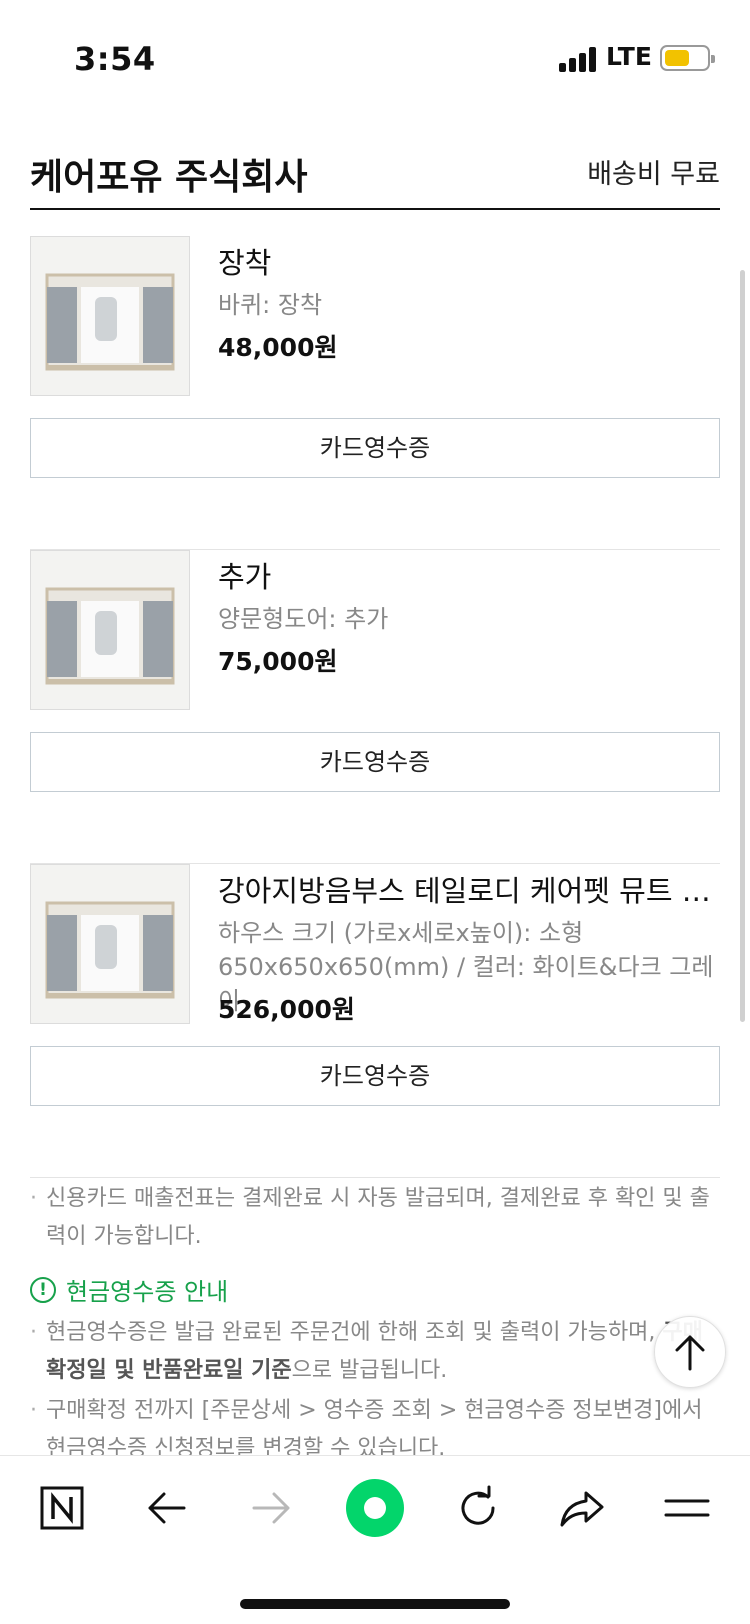  Describe the element at coordinates (677, 58) in the screenshot. I see `battery-level` at that location.